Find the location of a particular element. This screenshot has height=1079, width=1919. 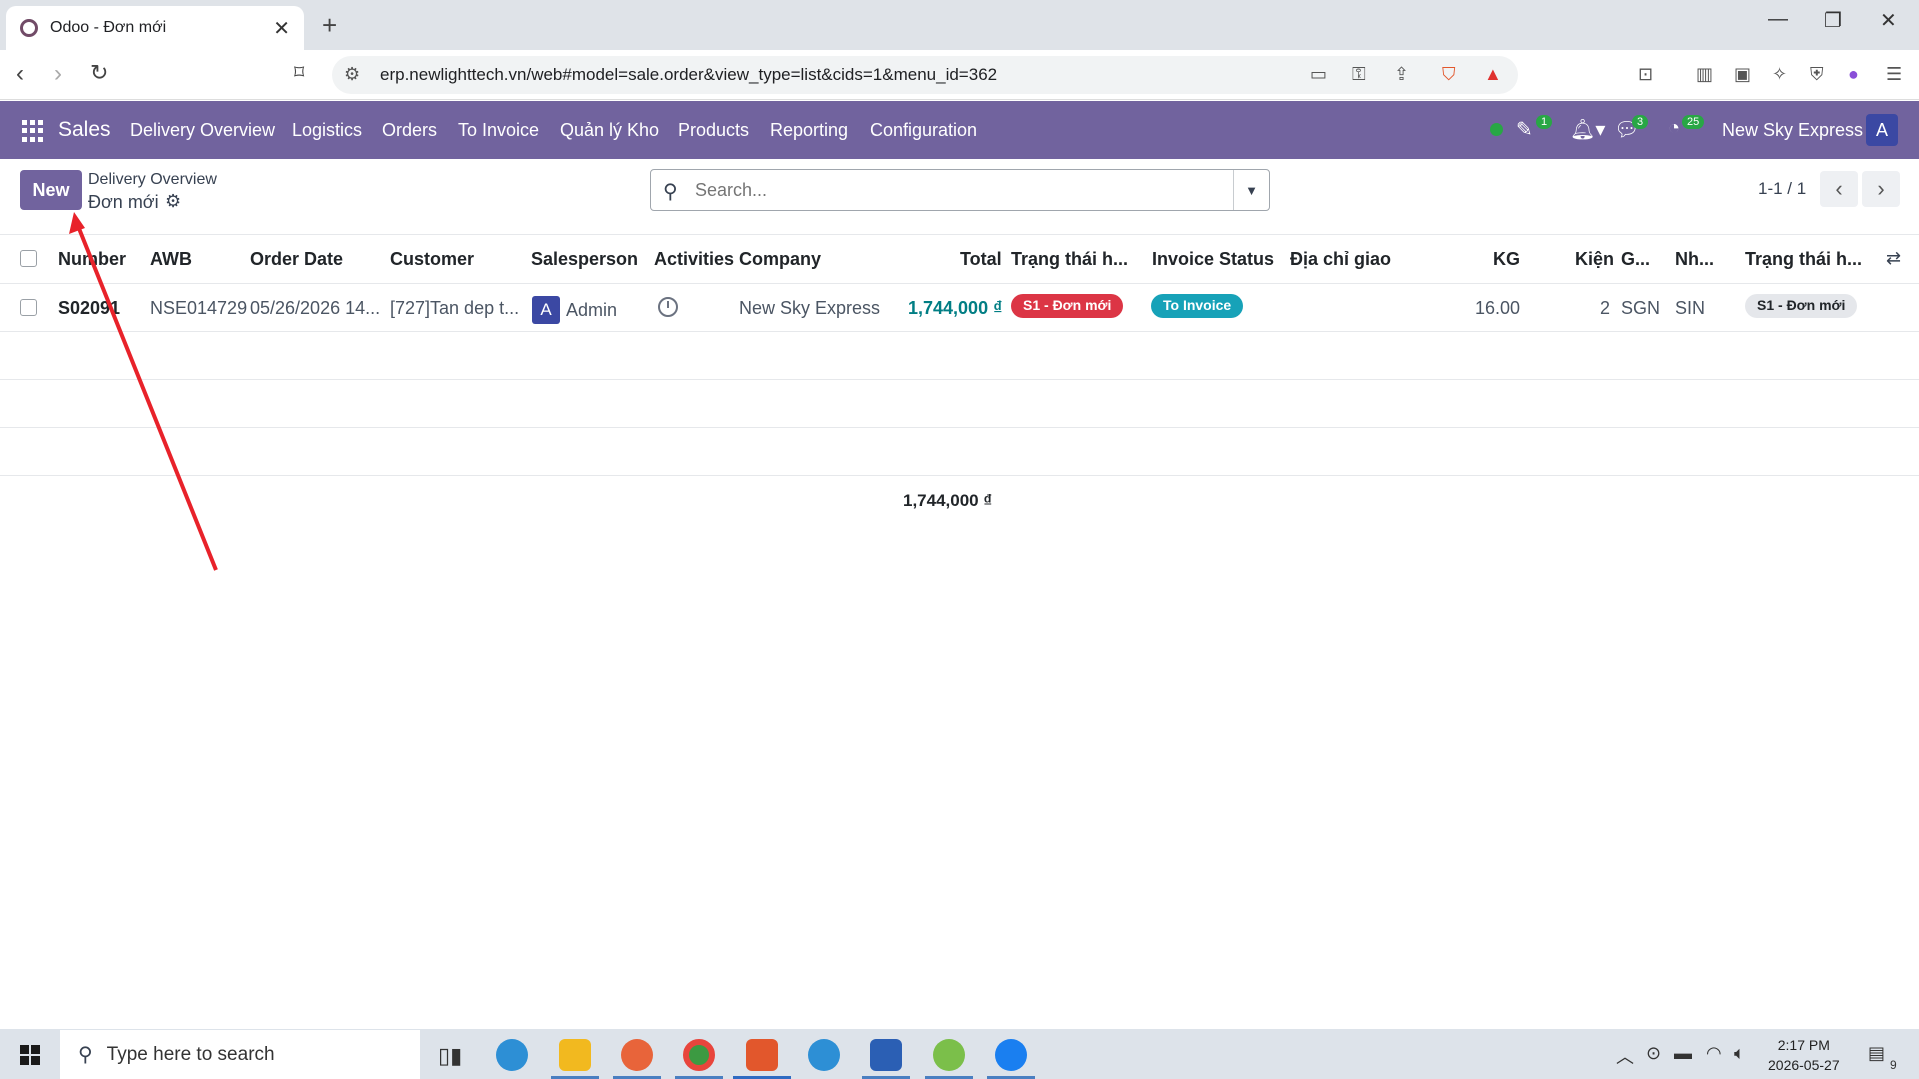

notification-count: 9 is located at coordinates (1893, 1065).